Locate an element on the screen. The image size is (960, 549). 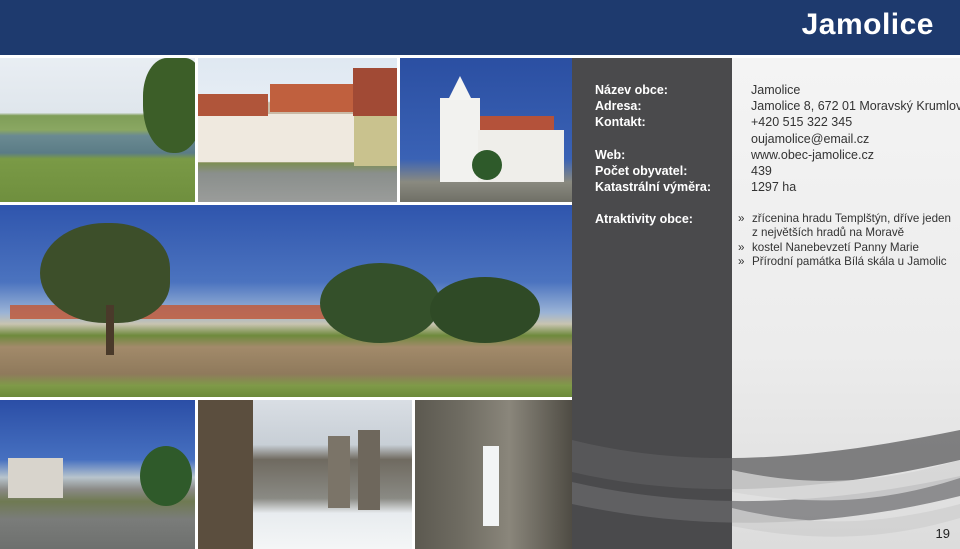
list-item: kostel Nanebevzetí Panny Marie is located at coordinates (845, 248).